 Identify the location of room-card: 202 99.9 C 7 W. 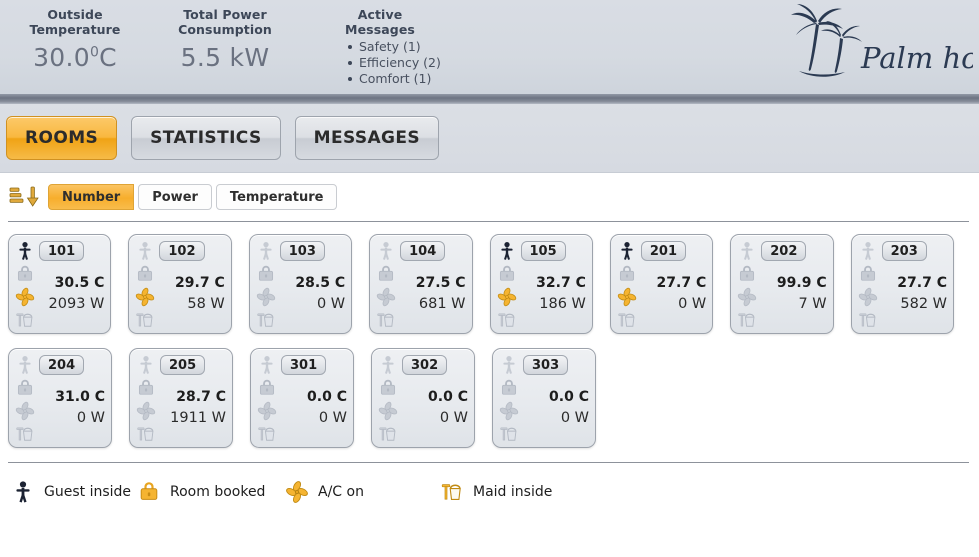
(782, 284).